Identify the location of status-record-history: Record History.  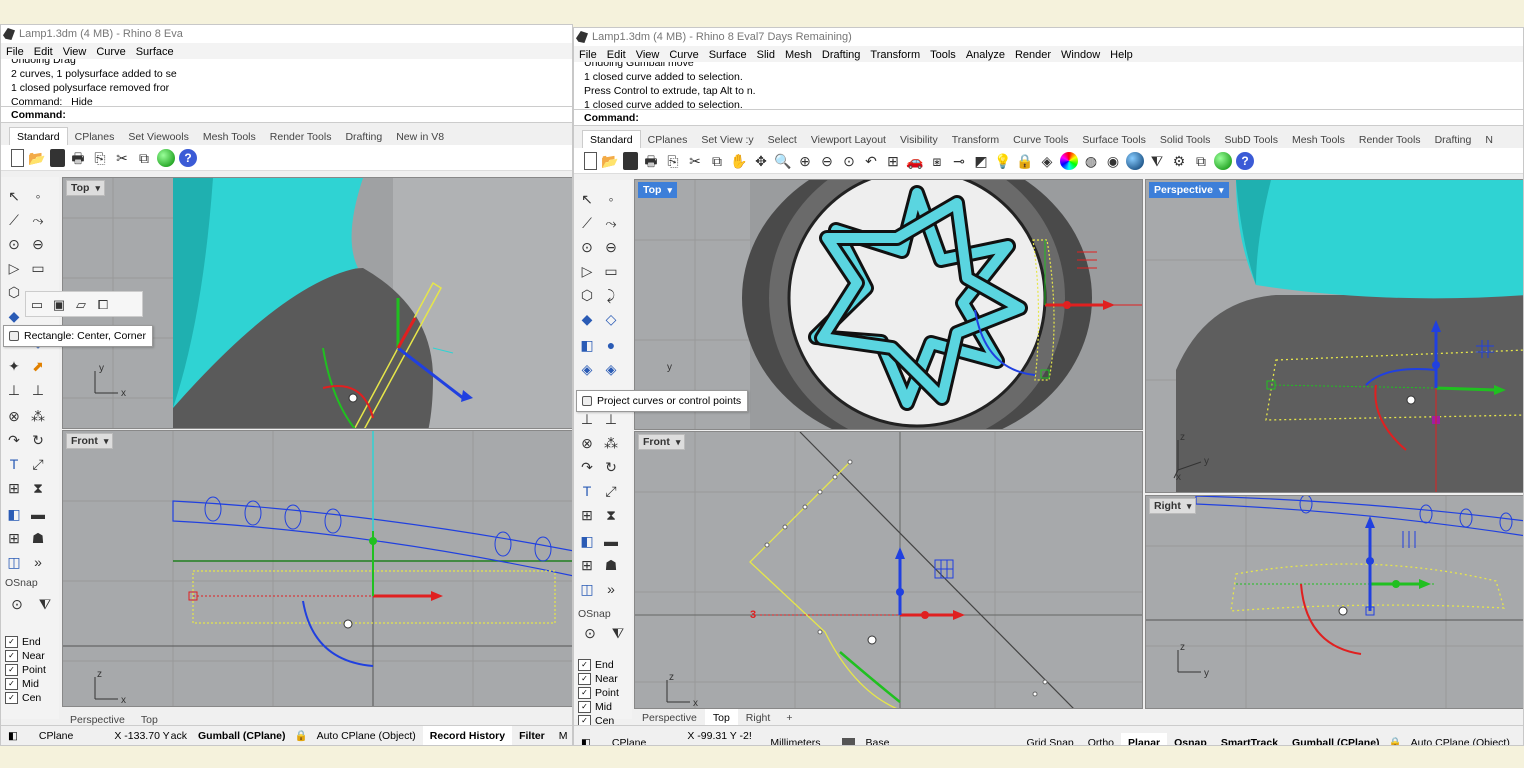
(467, 735).